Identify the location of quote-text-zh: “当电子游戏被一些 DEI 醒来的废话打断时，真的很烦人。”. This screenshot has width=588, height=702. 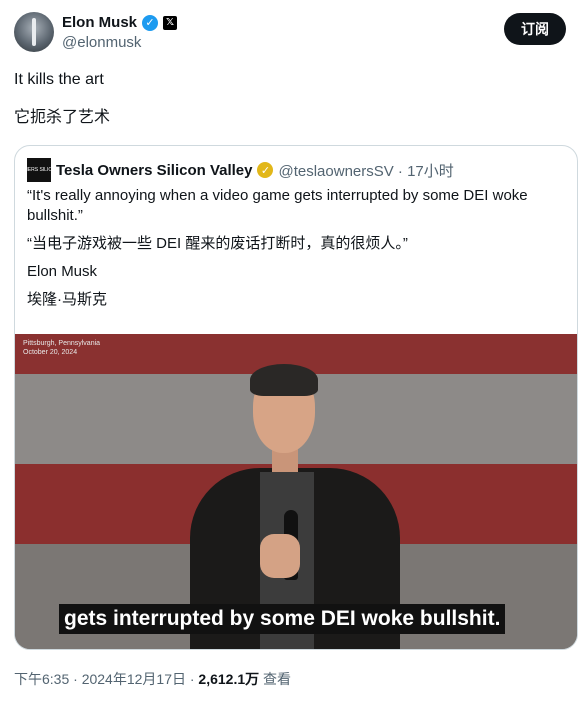
(217, 243).